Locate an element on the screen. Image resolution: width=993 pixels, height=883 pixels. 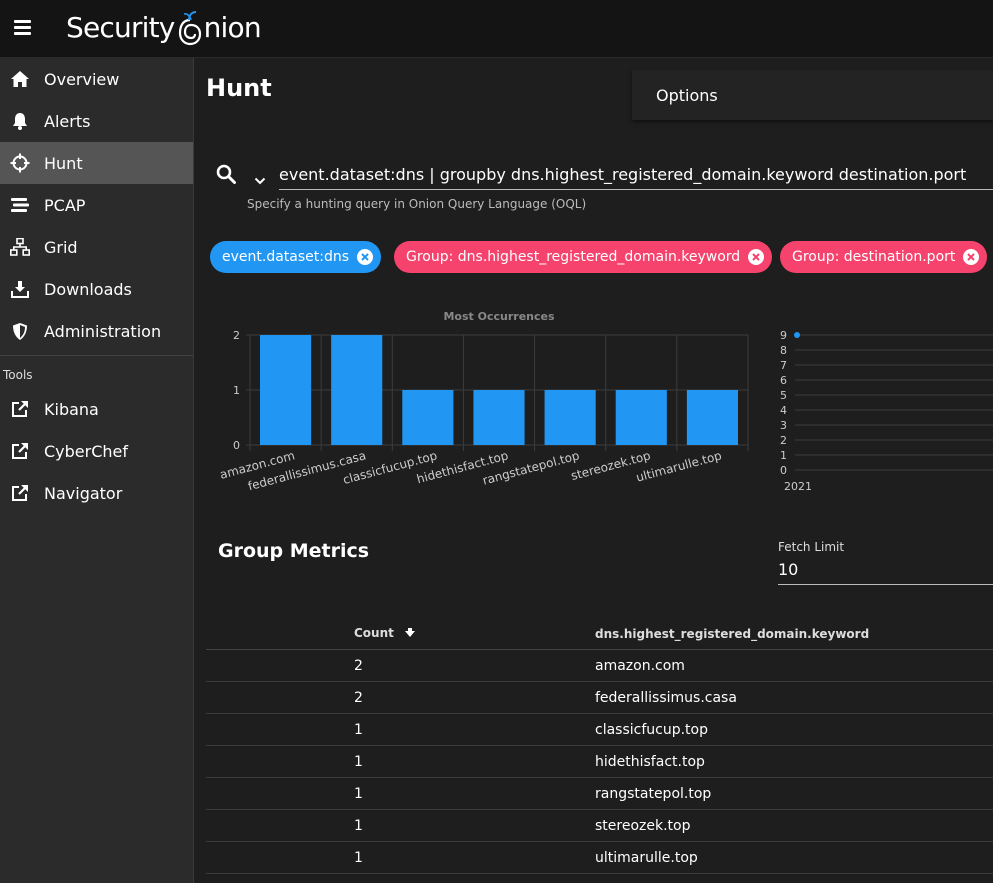
y-tick-label: 6 is located at coordinates (783, 380).